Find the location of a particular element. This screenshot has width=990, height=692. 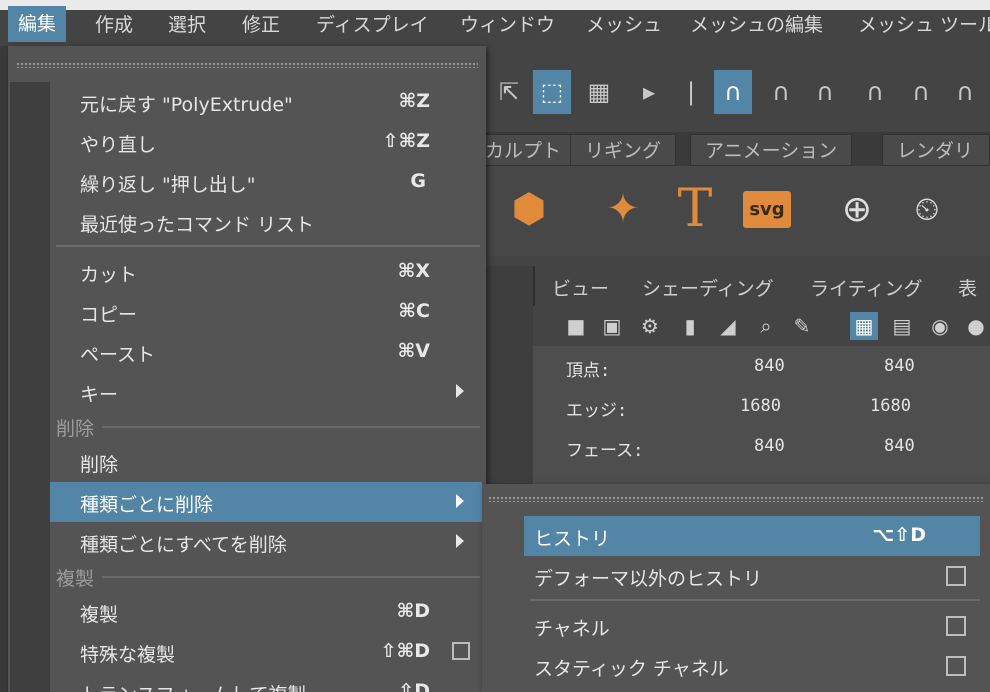

menu-item-delete-by-type: 種類ごとに削除 is located at coordinates (266, 502).